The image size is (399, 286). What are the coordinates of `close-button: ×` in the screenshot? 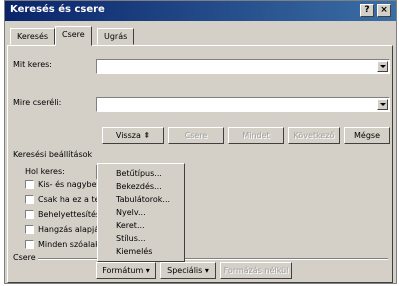 It's located at (384, 10).